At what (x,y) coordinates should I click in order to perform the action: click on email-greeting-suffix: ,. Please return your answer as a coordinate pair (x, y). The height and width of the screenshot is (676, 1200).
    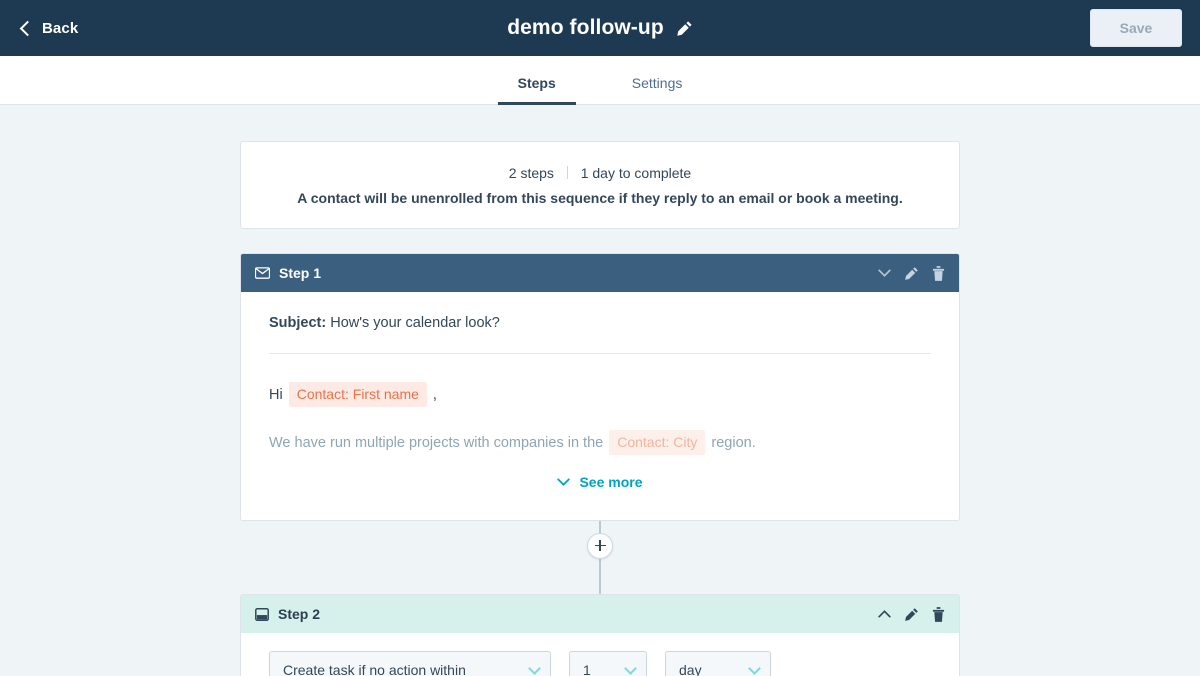
    Looking at the image, I should click on (434, 395).